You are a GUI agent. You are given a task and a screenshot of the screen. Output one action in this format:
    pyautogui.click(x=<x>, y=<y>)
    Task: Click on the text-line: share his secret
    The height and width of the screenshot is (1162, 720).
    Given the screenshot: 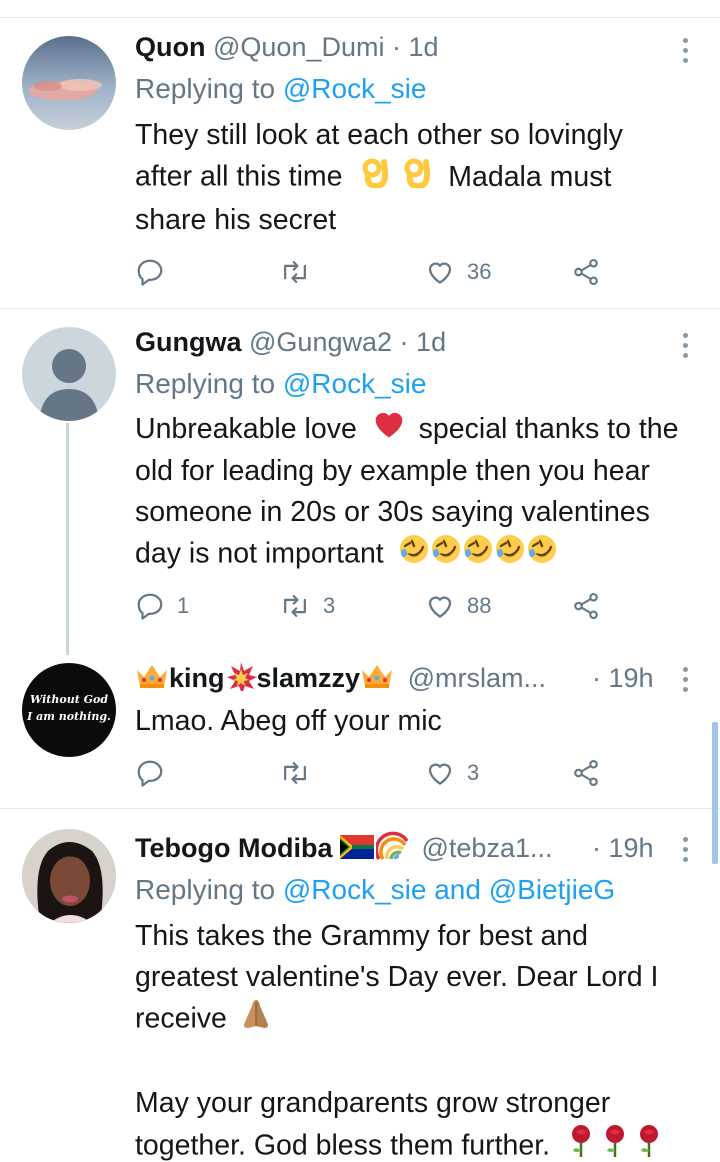 What is the action you would take?
    pyautogui.click(x=236, y=220)
    